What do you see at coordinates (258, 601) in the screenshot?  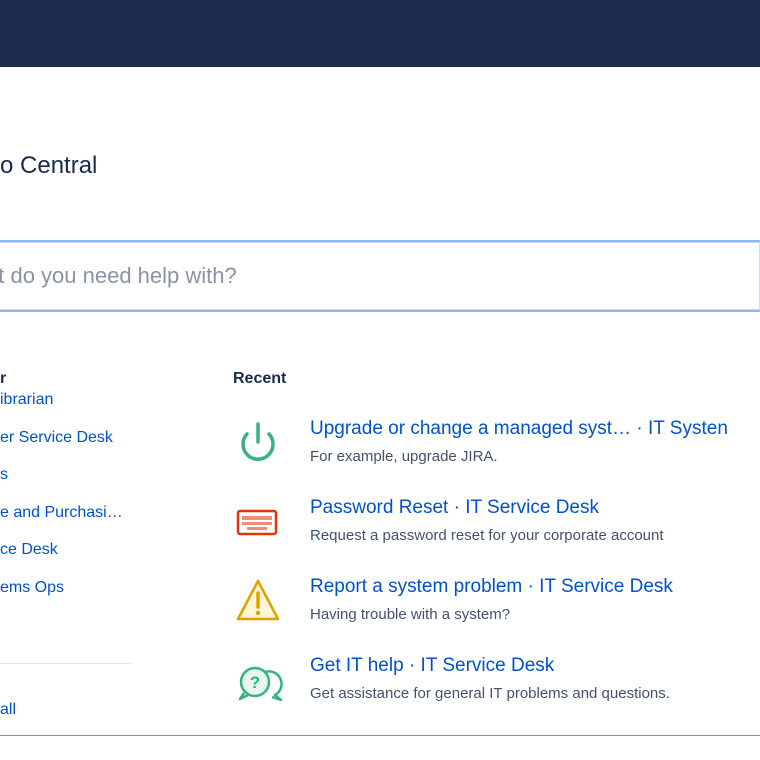 I see `warning-icon` at bounding box center [258, 601].